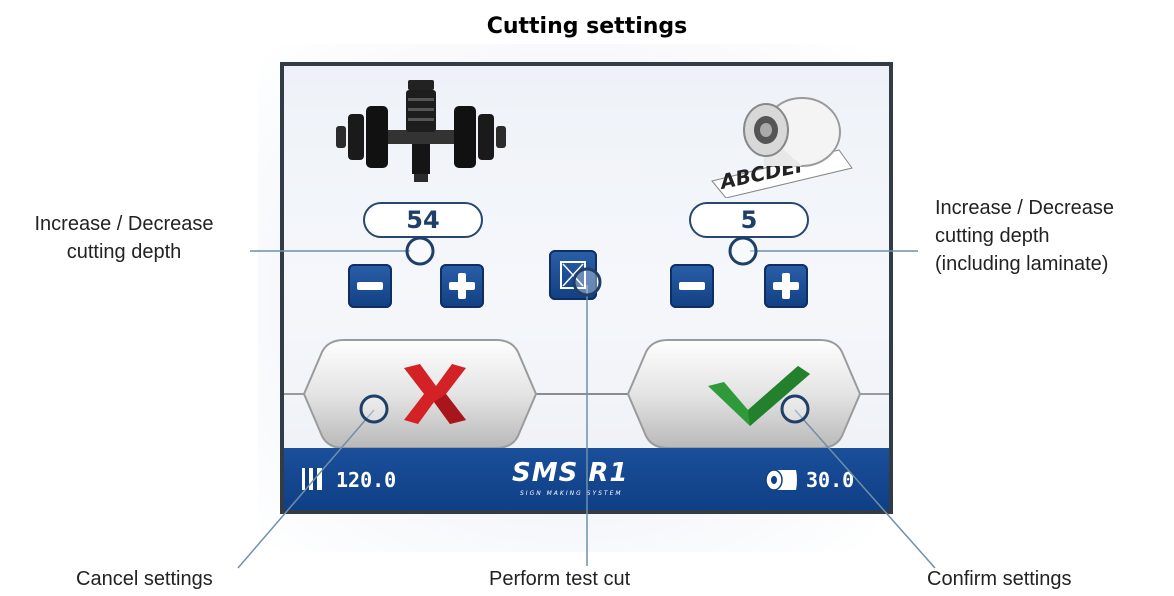  I want to click on left-depth-marker, so click(420, 251).